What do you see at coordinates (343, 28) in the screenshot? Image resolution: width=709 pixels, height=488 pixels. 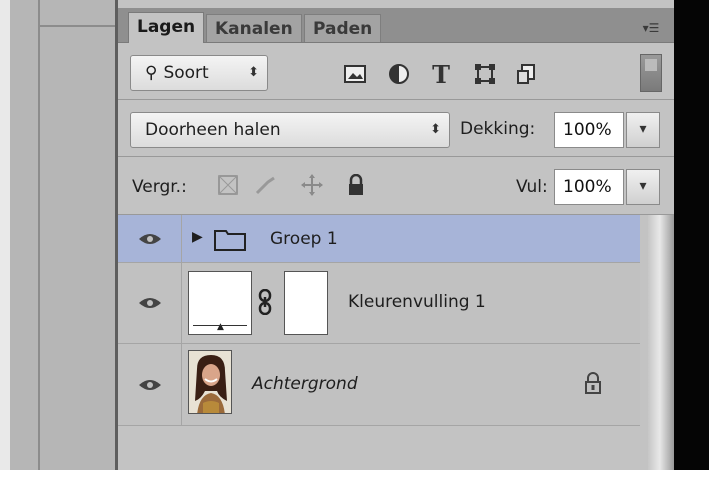 I see `tab-paden: Paden` at bounding box center [343, 28].